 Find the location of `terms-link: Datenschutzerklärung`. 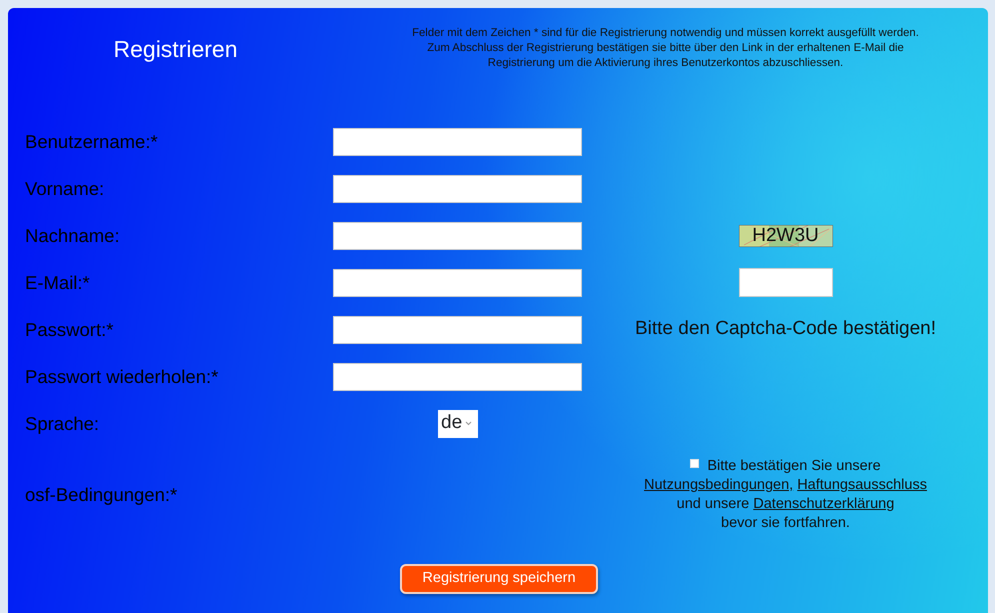

terms-link: Datenschutzerklärung is located at coordinates (823, 504).